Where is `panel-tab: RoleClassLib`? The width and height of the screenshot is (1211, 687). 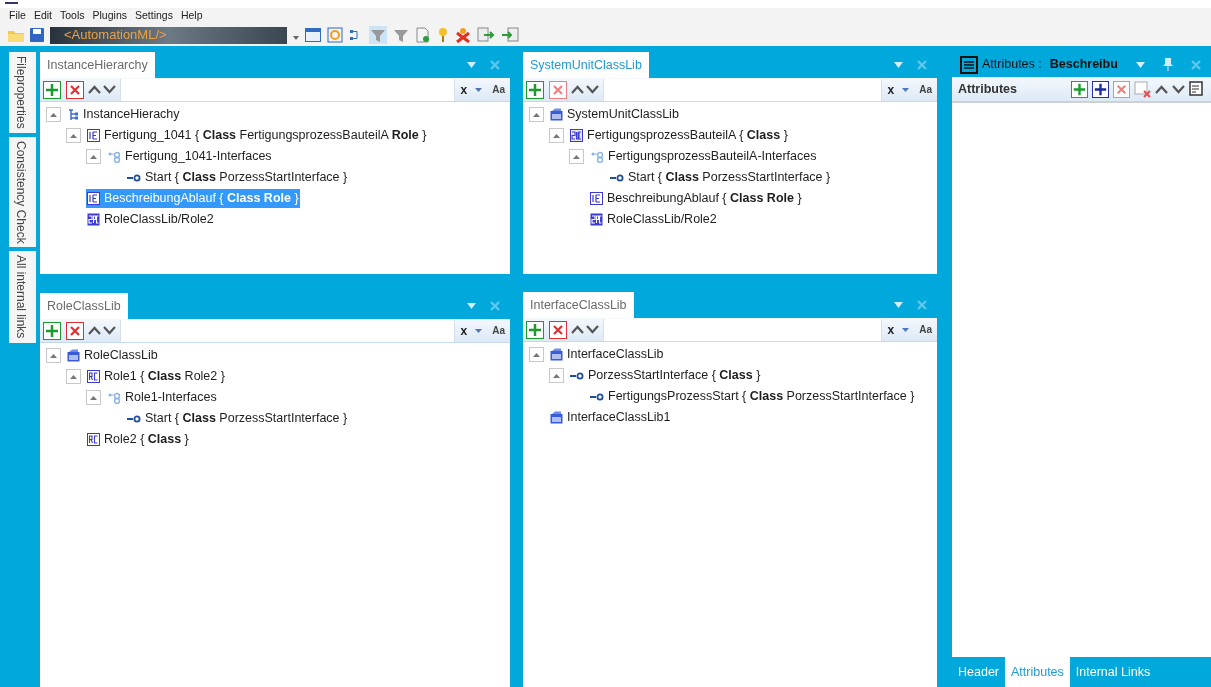 panel-tab: RoleClassLib is located at coordinates (84, 306).